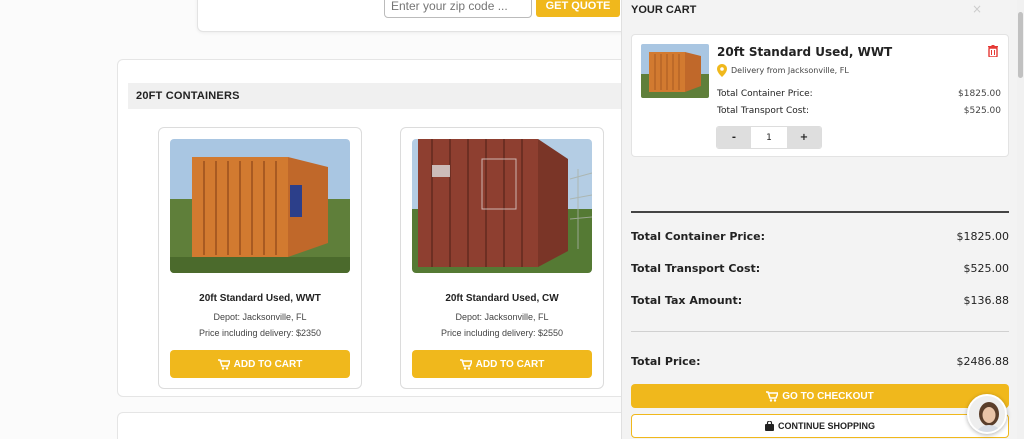 The height and width of the screenshot is (439, 1024). Describe the element at coordinates (687, 300) in the screenshot. I see `summary-tax-label: Total Tax Amount:` at that location.